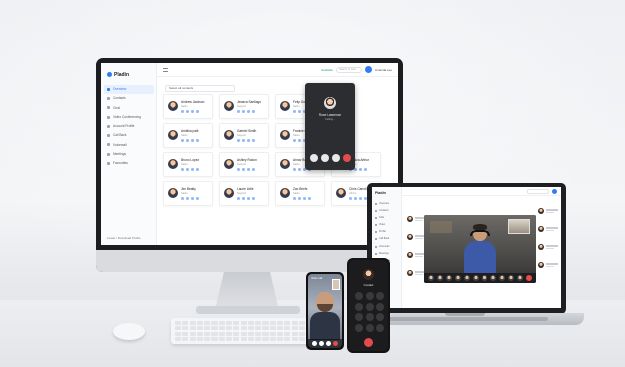  Describe the element at coordinates (386, 254) in the screenshot. I see `laptop-sidebar-item: Meetings` at that location.